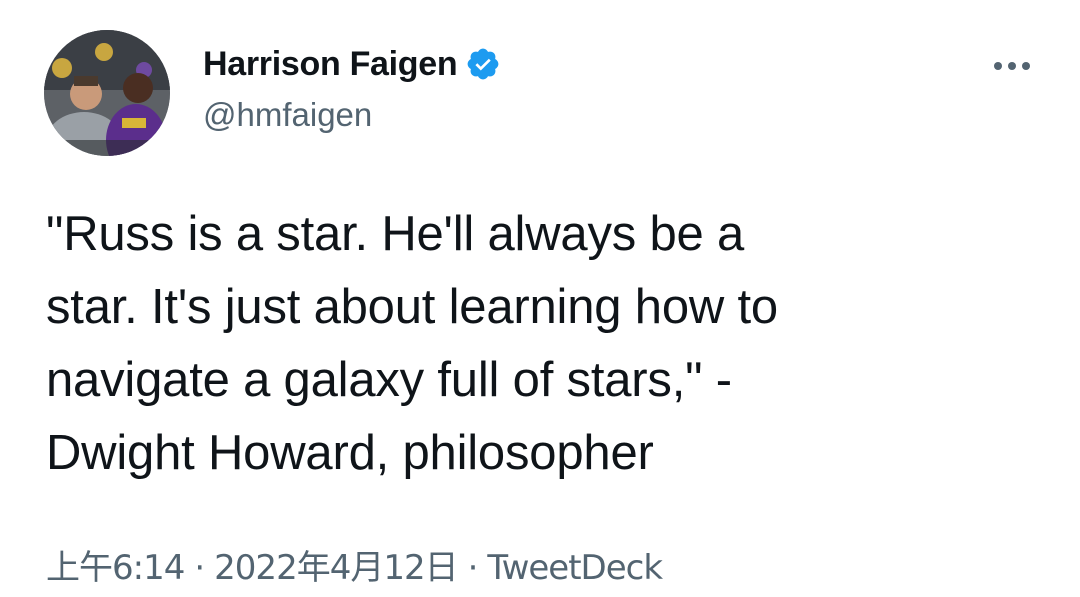 This screenshot has height=597, width=1080. I want to click on avatar-image, so click(107, 93).